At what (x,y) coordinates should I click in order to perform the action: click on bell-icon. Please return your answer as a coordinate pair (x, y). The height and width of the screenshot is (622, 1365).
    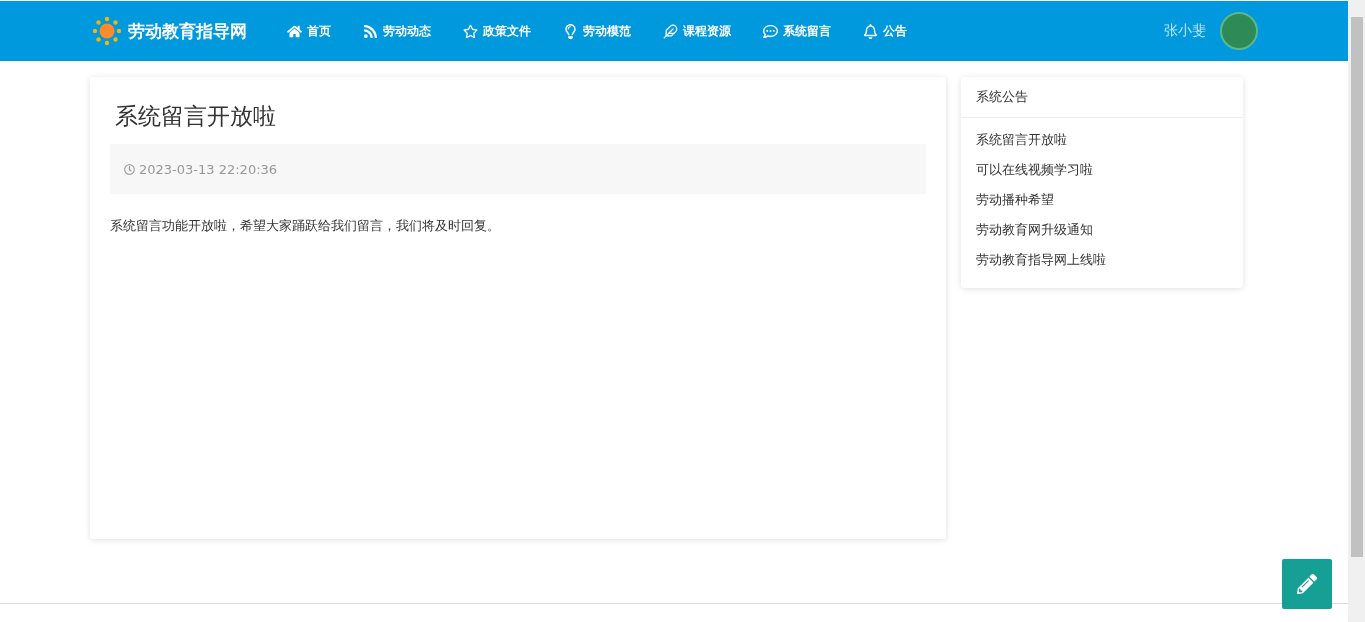
    Looking at the image, I should click on (870, 31).